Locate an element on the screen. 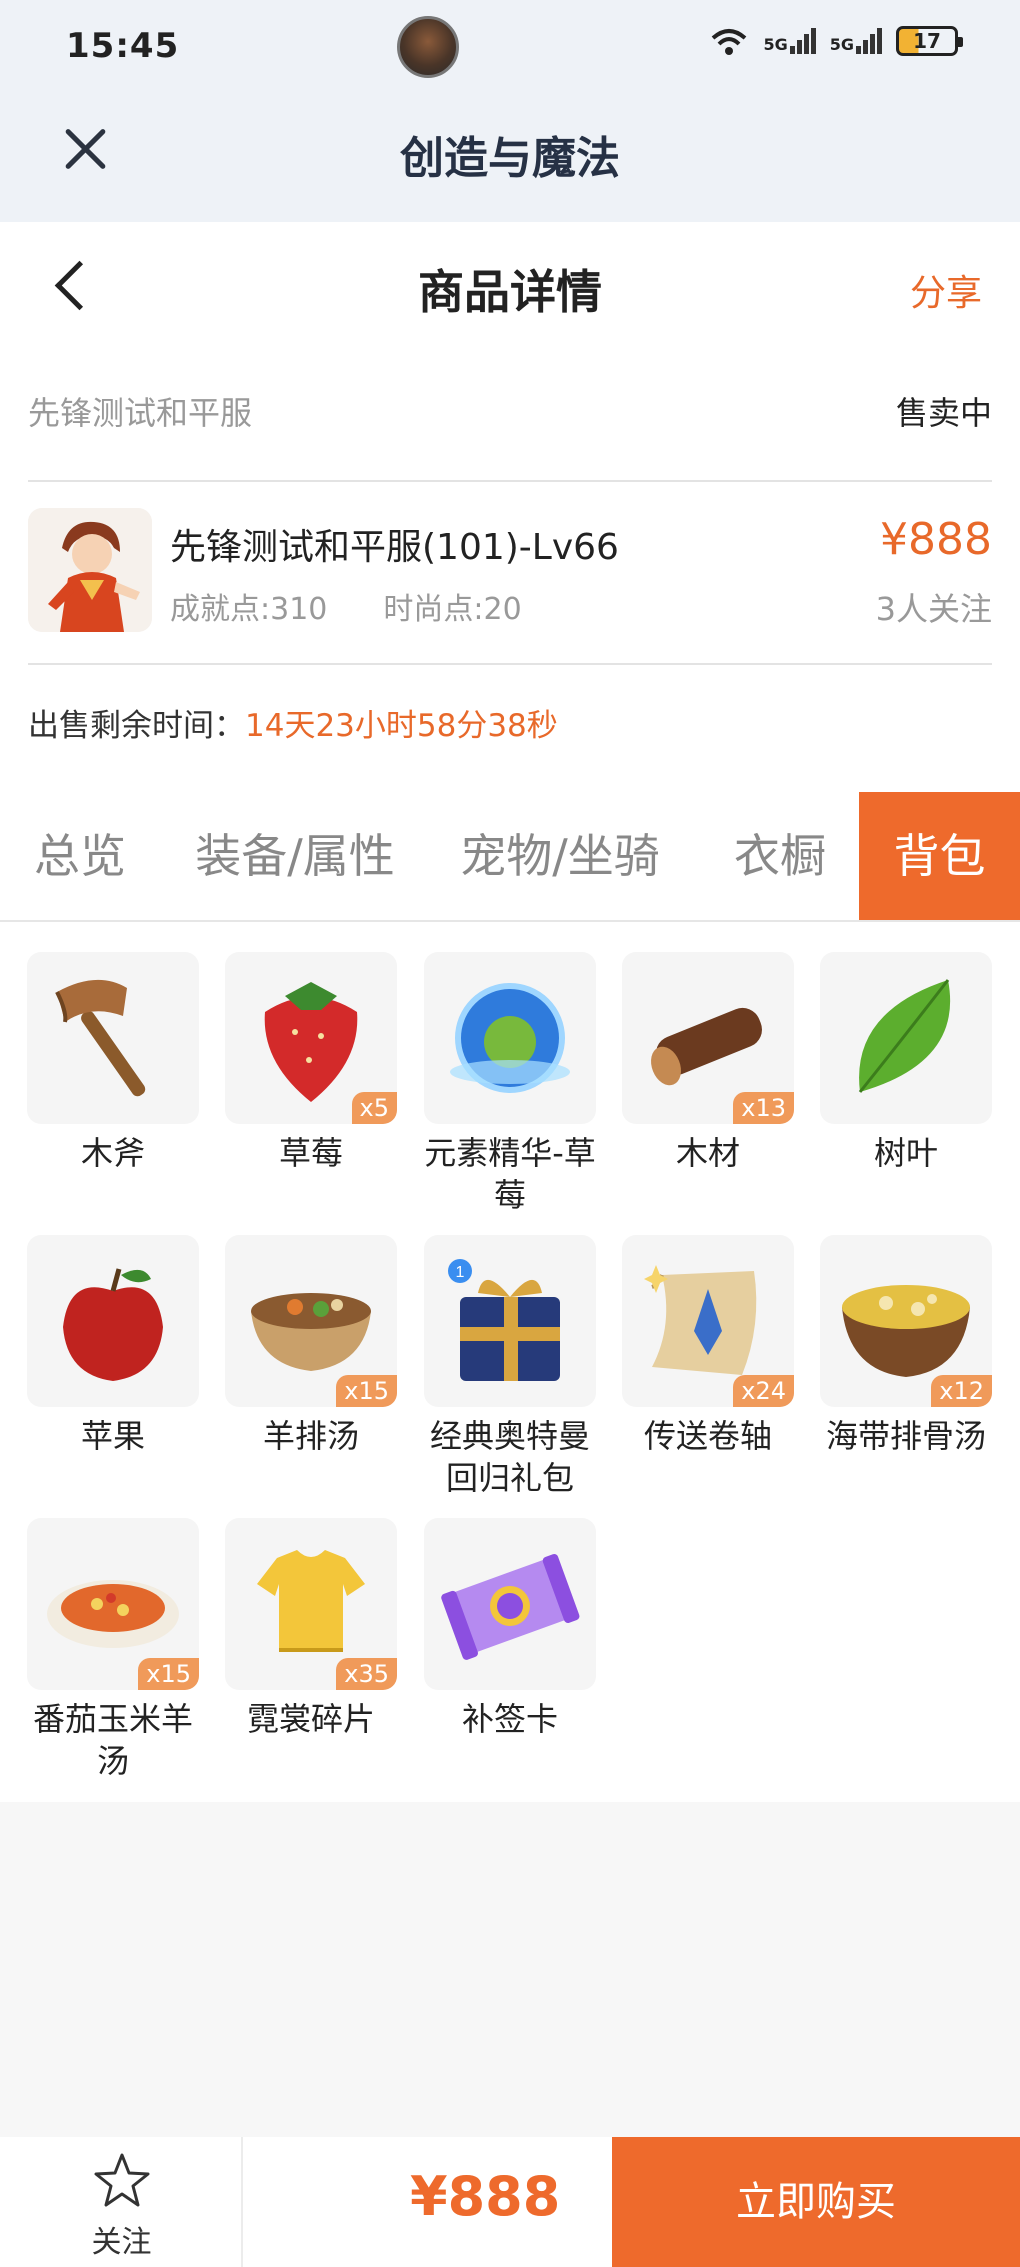 Image resolution: width=1020 pixels, height=2267 pixels. tab-equipment: 装备/属性 is located at coordinates (295, 856).